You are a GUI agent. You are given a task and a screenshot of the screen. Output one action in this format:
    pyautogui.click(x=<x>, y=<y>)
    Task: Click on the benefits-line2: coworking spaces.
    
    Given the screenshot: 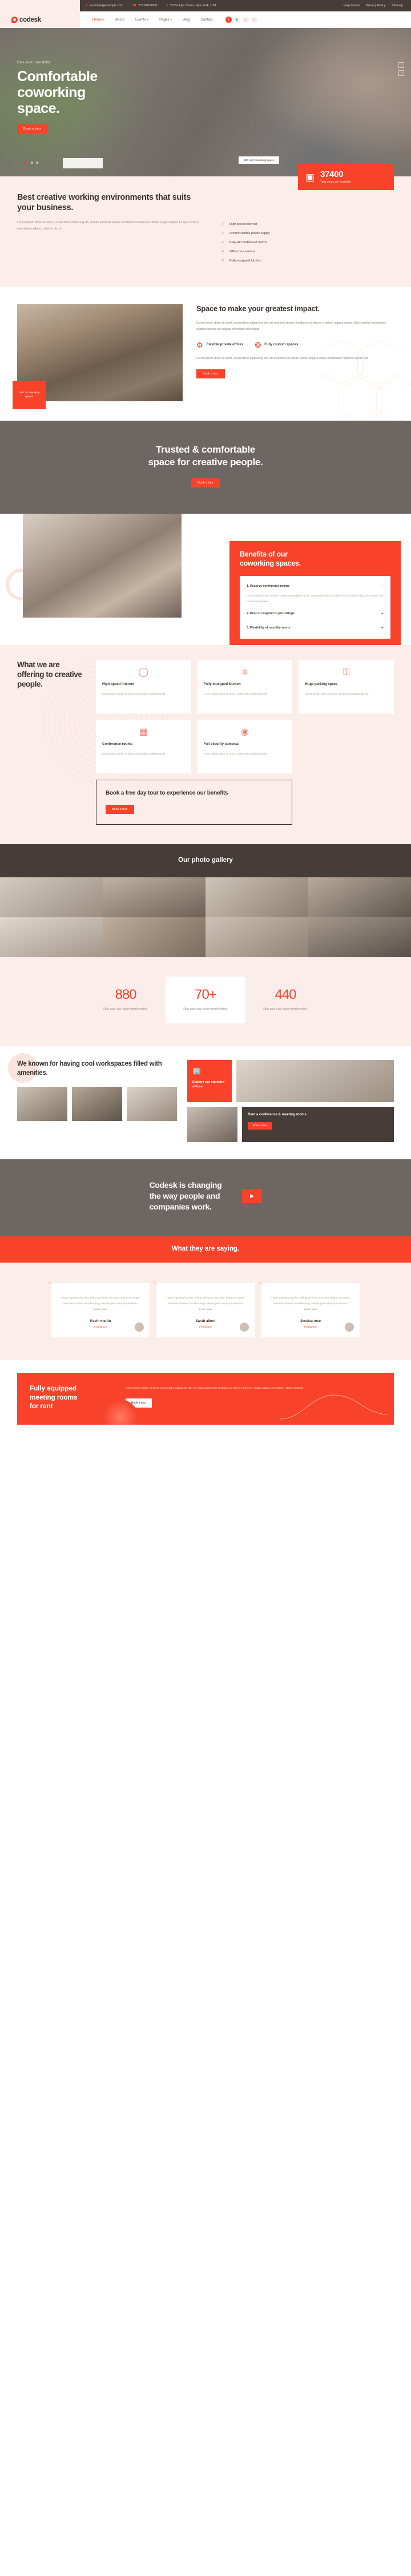 What is the action you would take?
    pyautogui.click(x=270, y=563)
    